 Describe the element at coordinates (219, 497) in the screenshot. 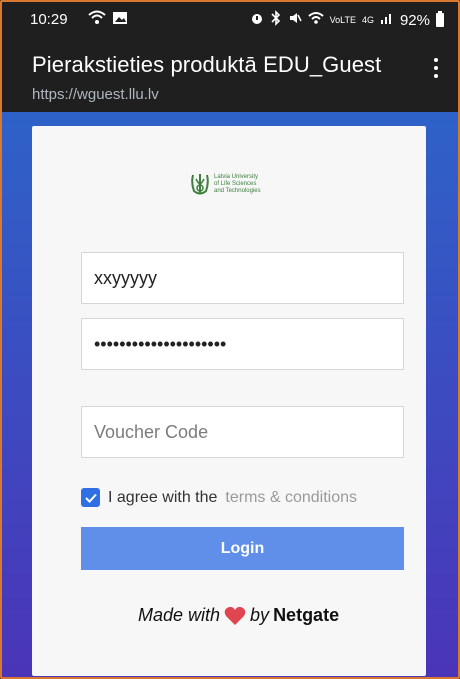

I see `terms-agreement-row: I agree with the terms & conditions` at that location.